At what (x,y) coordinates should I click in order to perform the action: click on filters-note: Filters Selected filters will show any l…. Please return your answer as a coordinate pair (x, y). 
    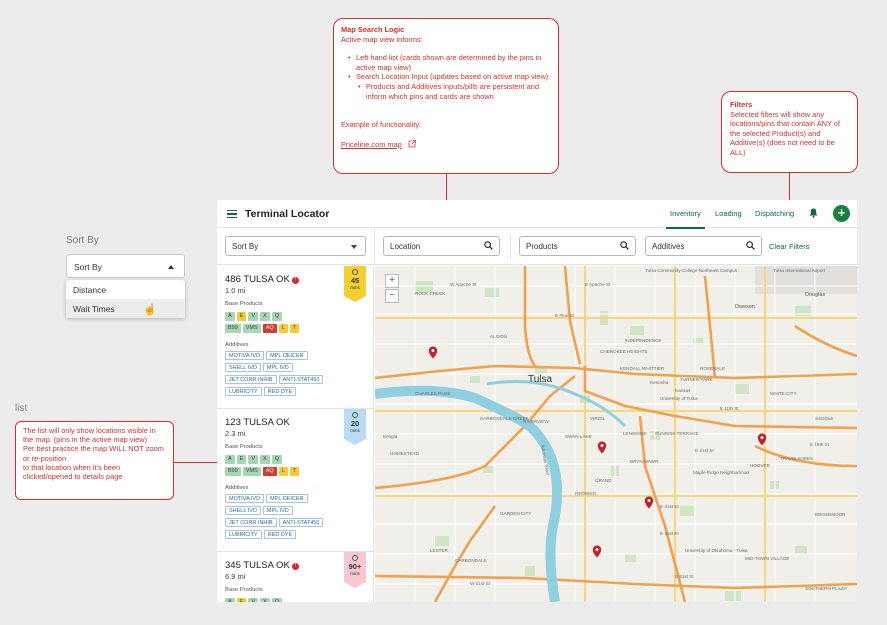
    Looking at the image, I should click on (789, 132).